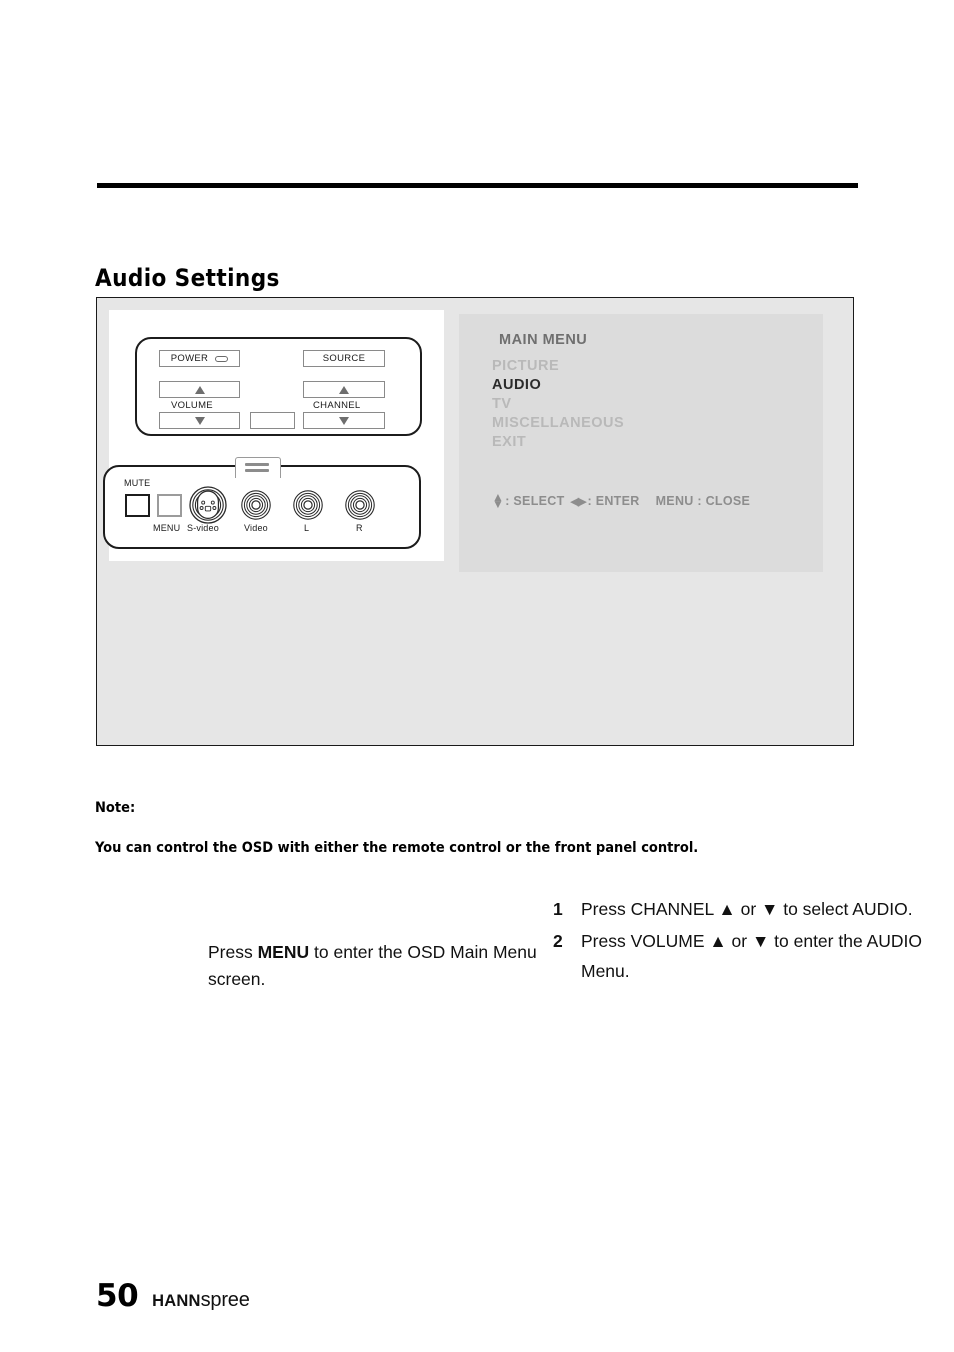  I want to click on source-button: SOURCE, so click(344, 358).